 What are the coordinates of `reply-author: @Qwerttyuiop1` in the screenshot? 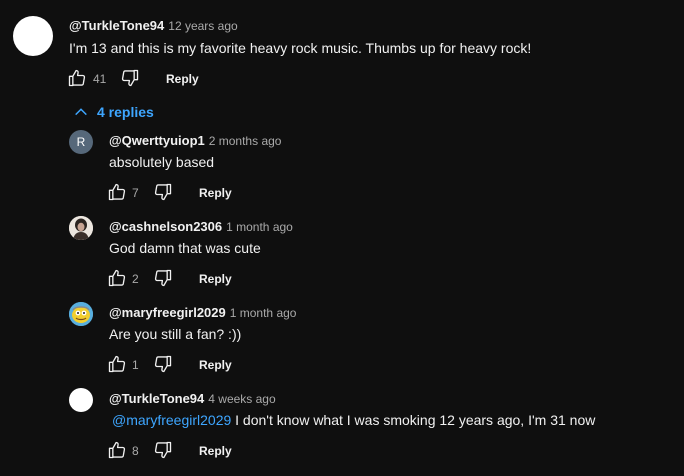 It's located at (157, 140).